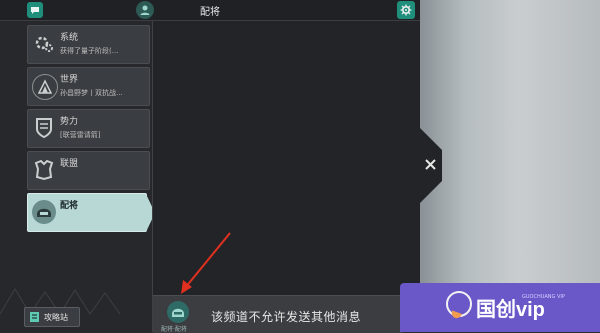 The height and width of the screenshot is (333, 600). What do you see at coordinates (406, 10) in the screenshot?
I see `settings-gear-icon` at bounding box center [406, 10].